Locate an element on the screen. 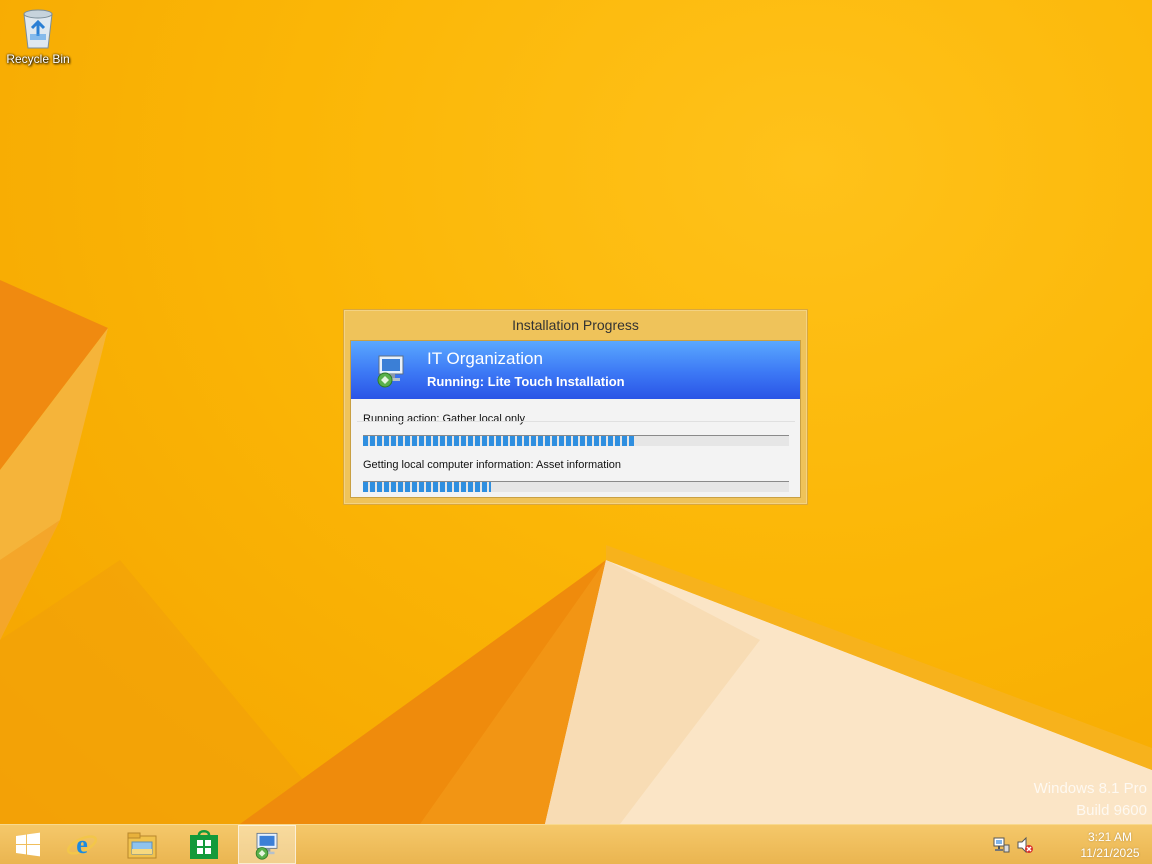 The height and width of the screenshot is (864, 1152). network-icon is located at coordinates (1001, 845).